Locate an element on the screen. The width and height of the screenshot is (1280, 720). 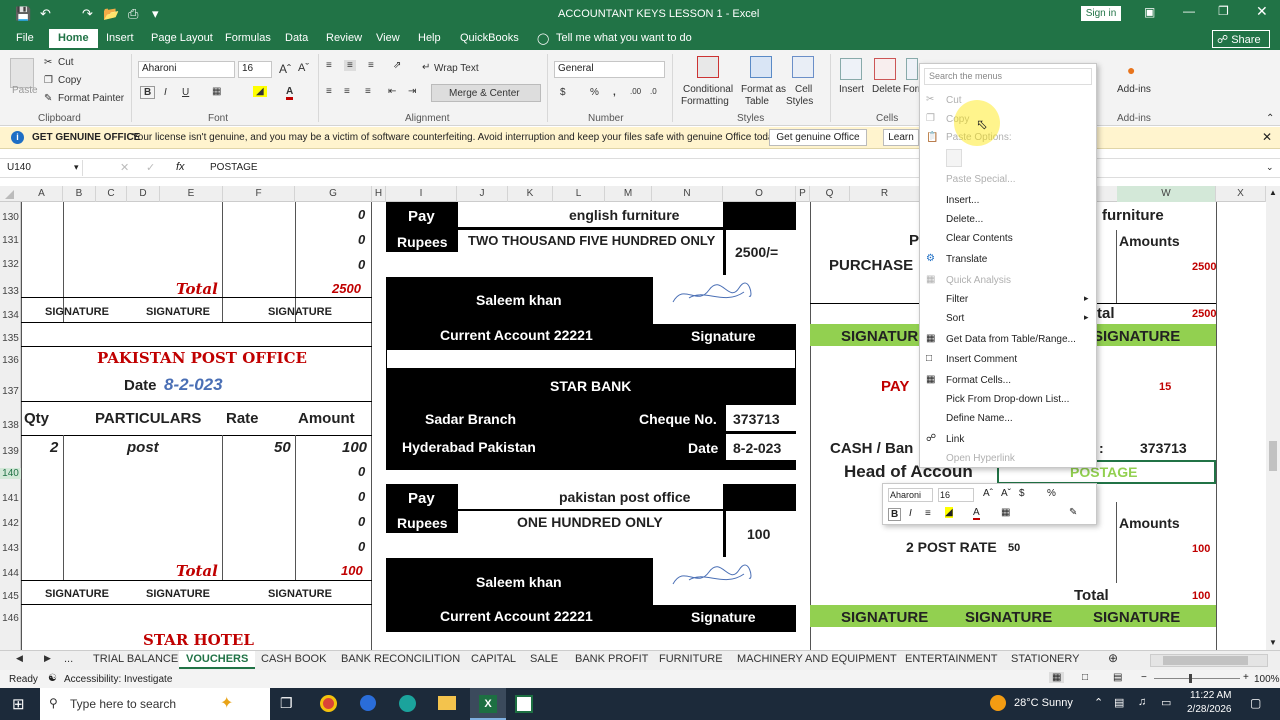
bold-icon: B is located at coordinates (895, 514).